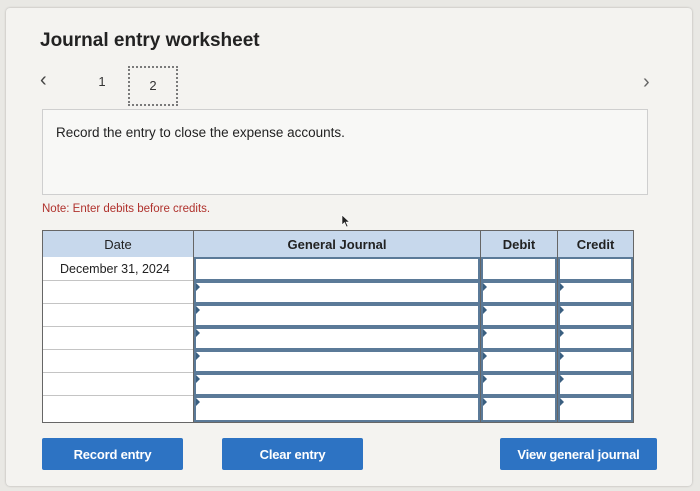 This screenshot has height=491, width=700. What do you see at coordinates (112, 454) in the screenshot?
I see `record-entry-button: Record entry` at bounding box center [112, 454].